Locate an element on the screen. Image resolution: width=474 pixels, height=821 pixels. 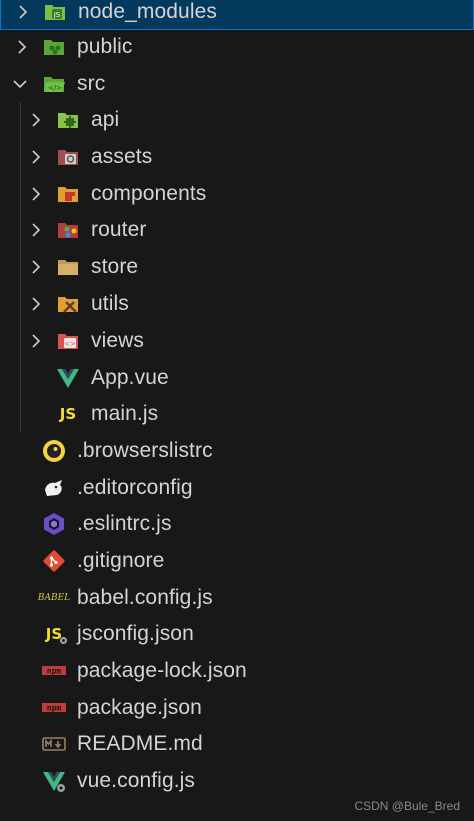
vue-config-icon is located at coordinates (54, 781).